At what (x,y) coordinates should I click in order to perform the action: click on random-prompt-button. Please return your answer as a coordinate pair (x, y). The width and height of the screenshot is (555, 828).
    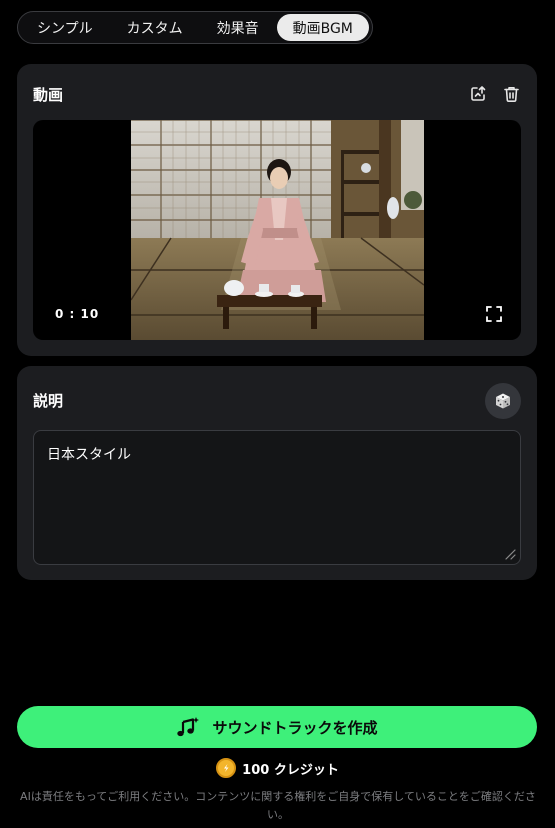
    Looking at the image, I should click on (503, 401).